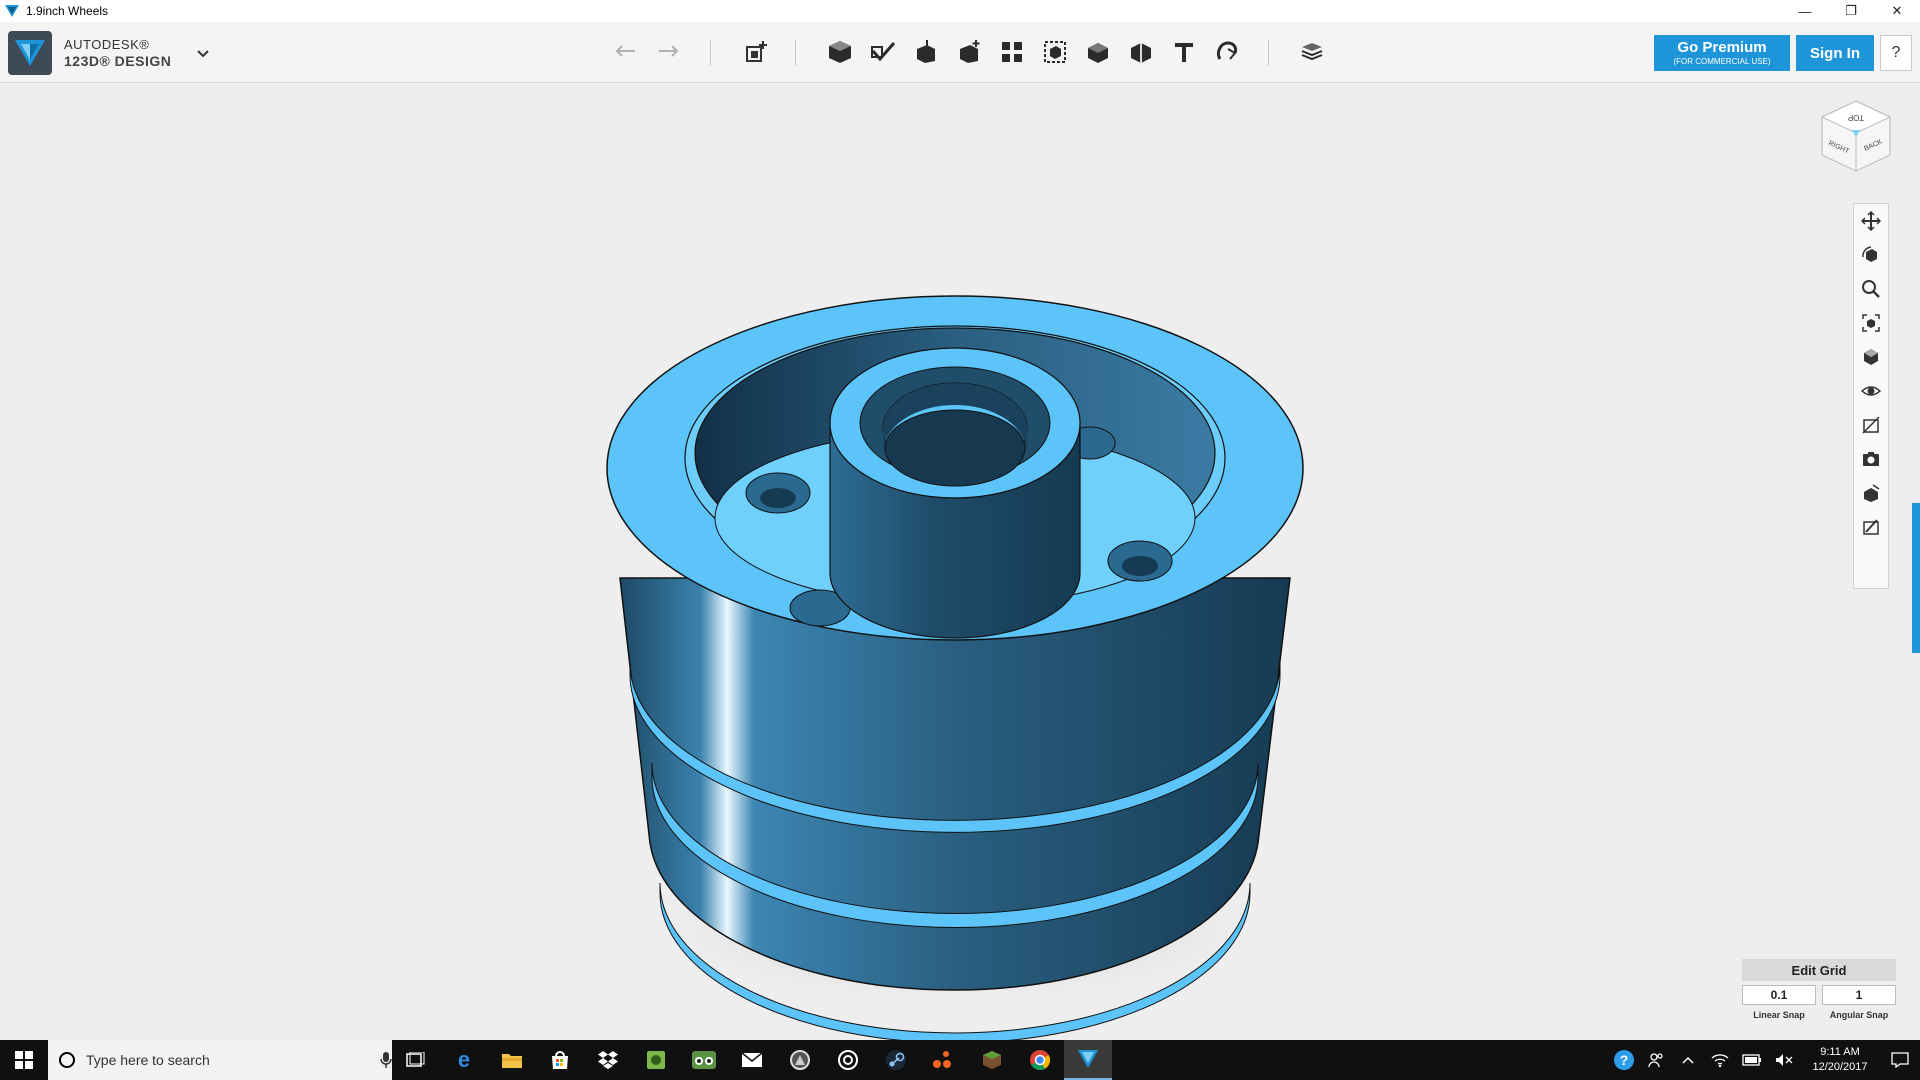 This screenshot has height=1080, width=1920. I want to click on primitives-icon, so click(840, 52).